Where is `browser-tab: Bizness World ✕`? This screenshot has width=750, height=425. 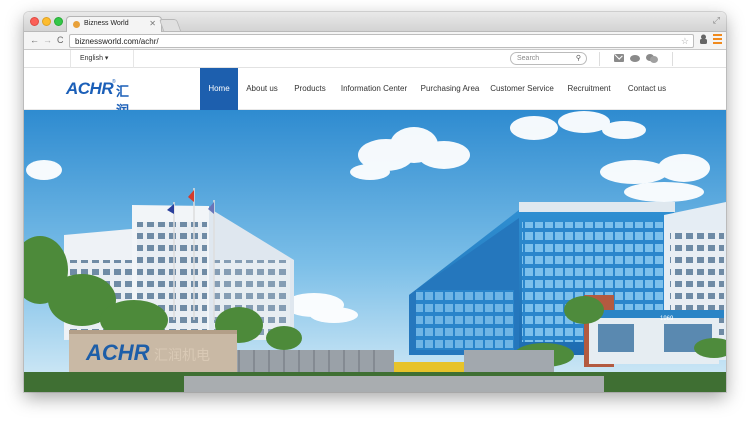
browser-tab: Bizness World ✕ is located at coordinates (114, 24).